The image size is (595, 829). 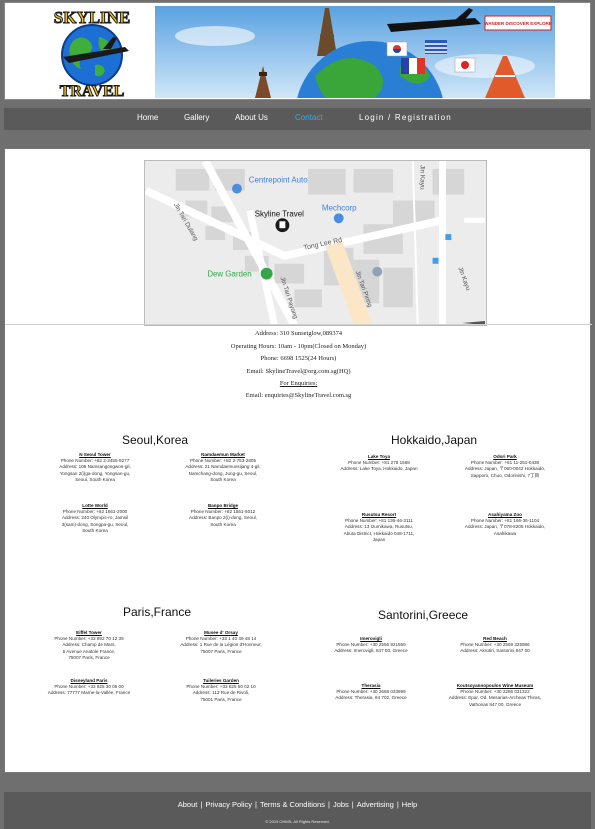 I want to click on footer-link-terms: Terms & Conditions, so click(x=292, y=804).